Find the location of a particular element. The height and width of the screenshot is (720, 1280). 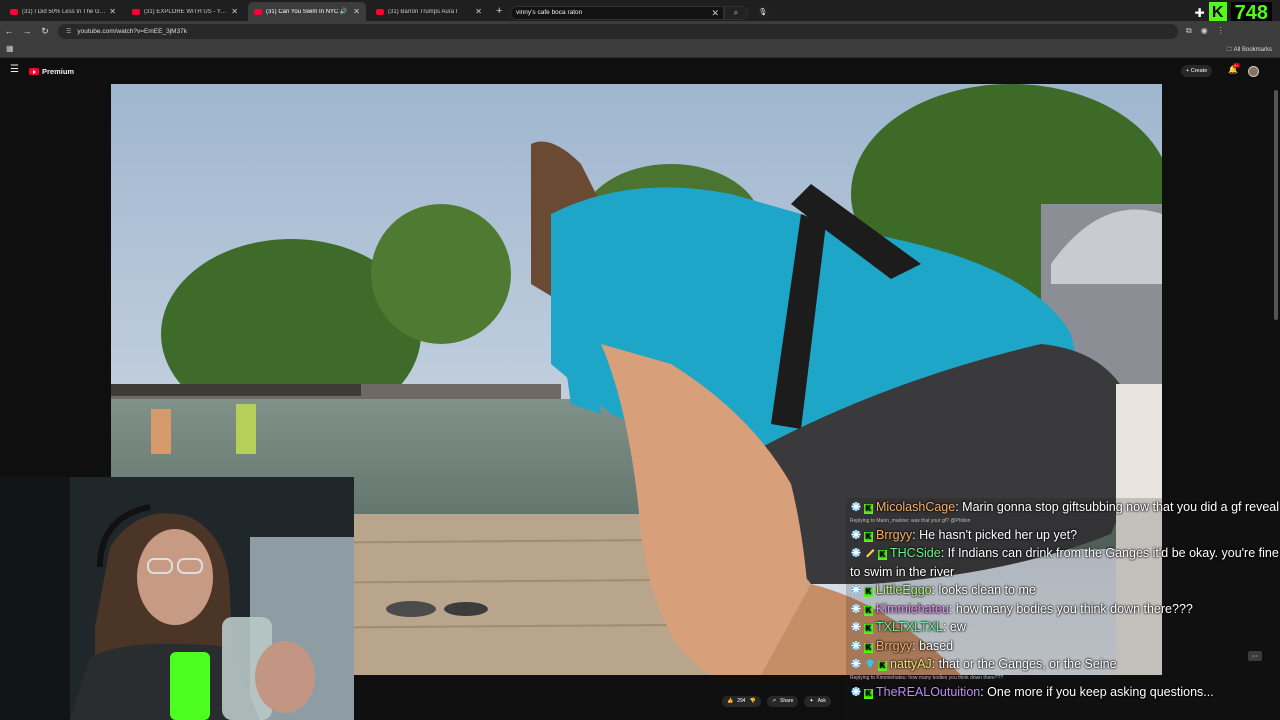

tab-1: (31) EXPLORE WITH US - YouTube ✕ is located at coordinates (185, 11).